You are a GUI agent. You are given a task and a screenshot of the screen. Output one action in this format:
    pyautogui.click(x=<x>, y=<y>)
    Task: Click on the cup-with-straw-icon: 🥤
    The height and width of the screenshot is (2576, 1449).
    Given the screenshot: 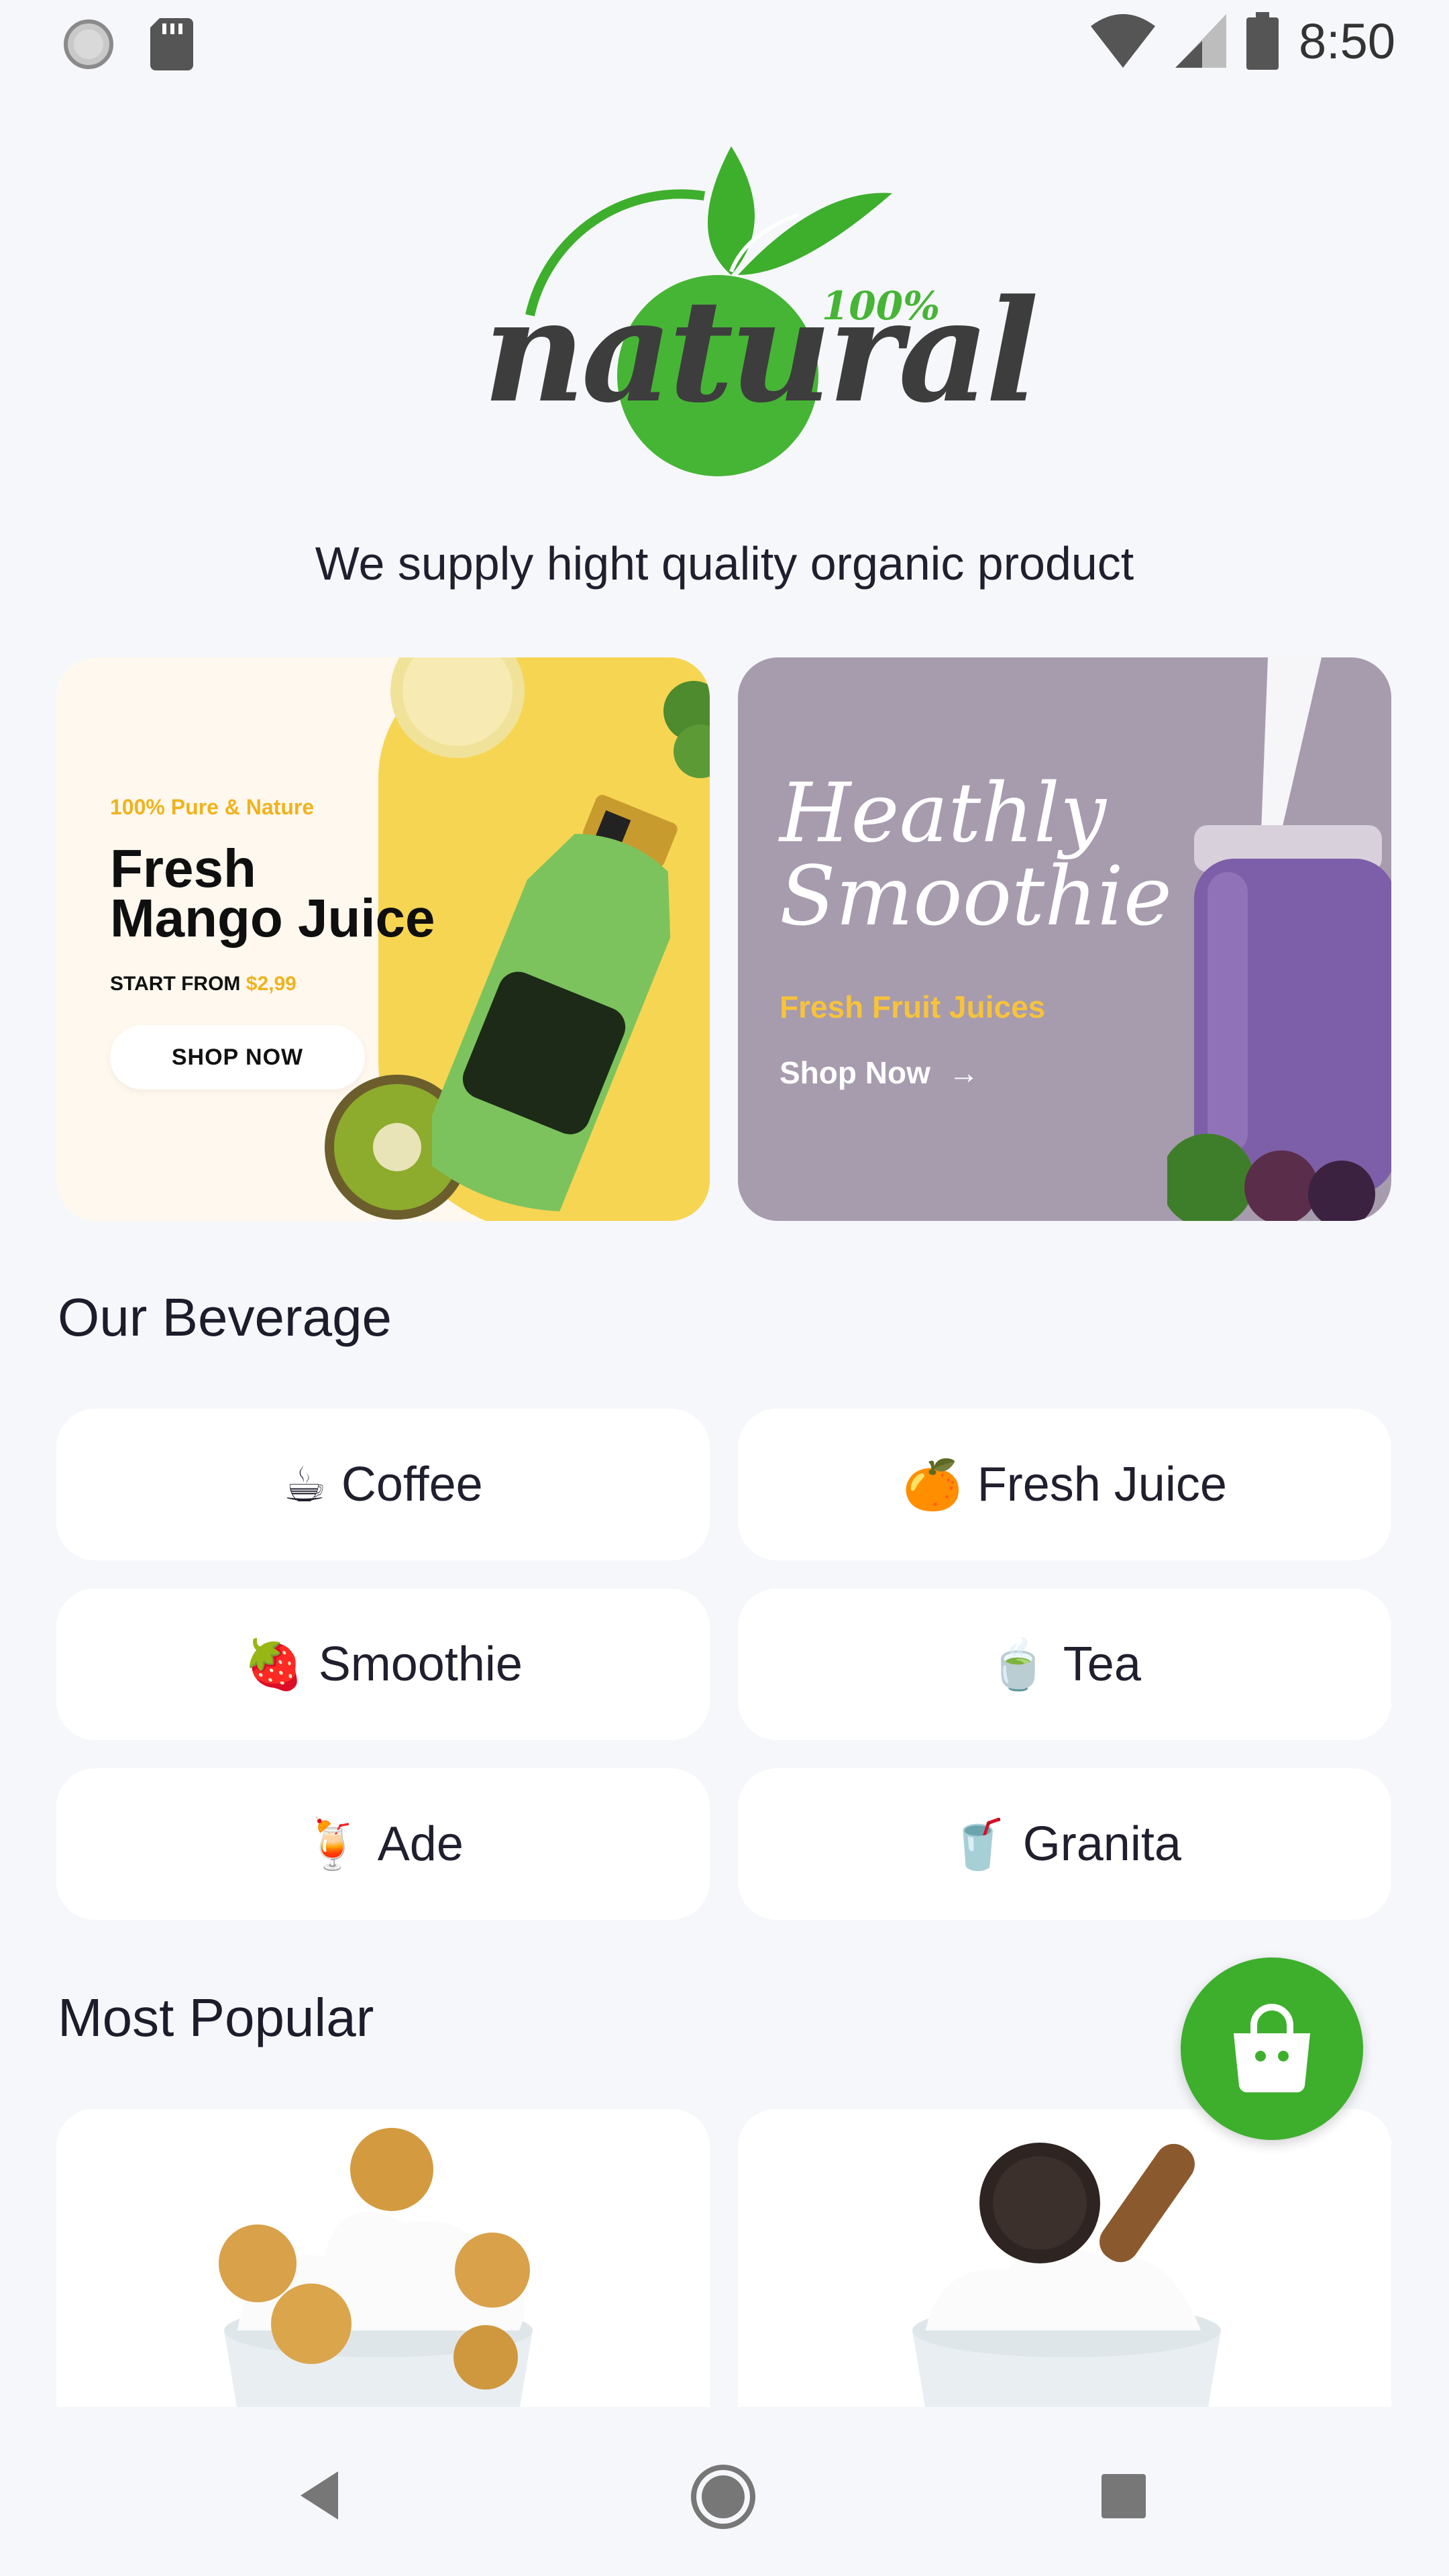 What is the action you would take?
    pyautogui.click(x=978, y=1844)
    